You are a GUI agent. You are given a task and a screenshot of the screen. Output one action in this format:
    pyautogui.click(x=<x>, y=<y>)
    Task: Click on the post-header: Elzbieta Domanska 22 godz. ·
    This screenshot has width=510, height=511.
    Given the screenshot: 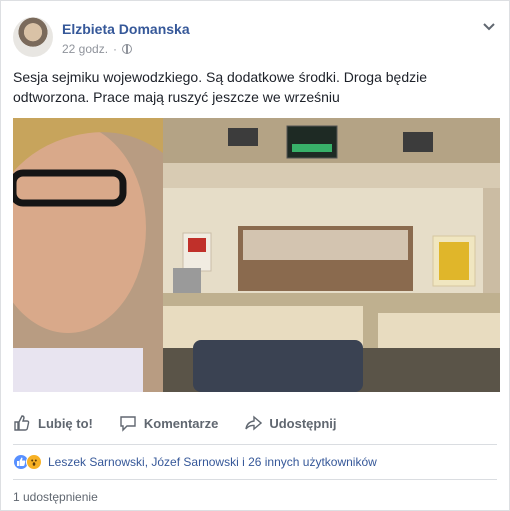 What is the action you would take?
    pyautogui.click(x=255, y=38)
    